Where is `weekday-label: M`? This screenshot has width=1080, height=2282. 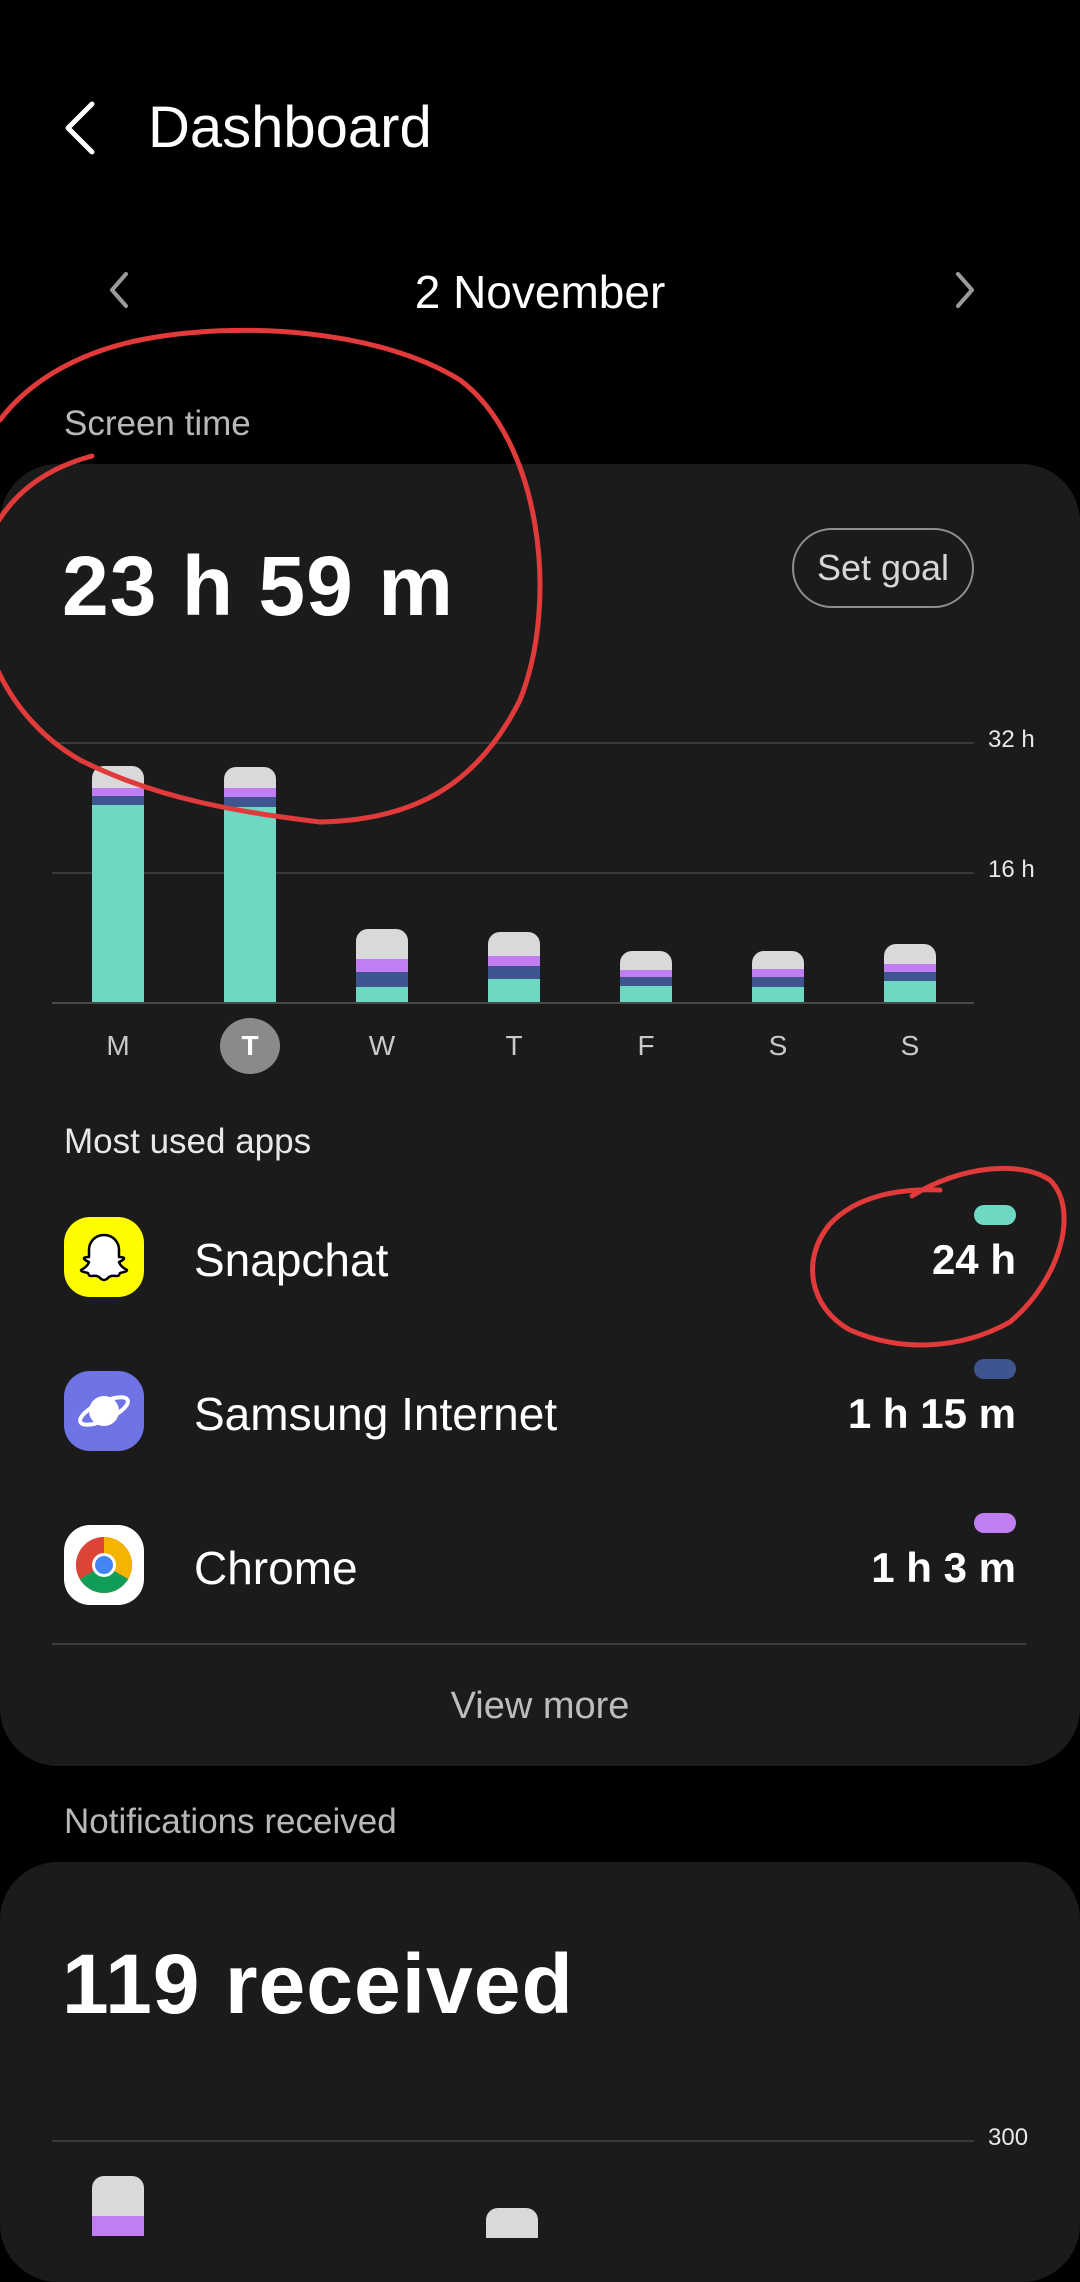
weekday-label: M is located at coordinates (118, 1046).